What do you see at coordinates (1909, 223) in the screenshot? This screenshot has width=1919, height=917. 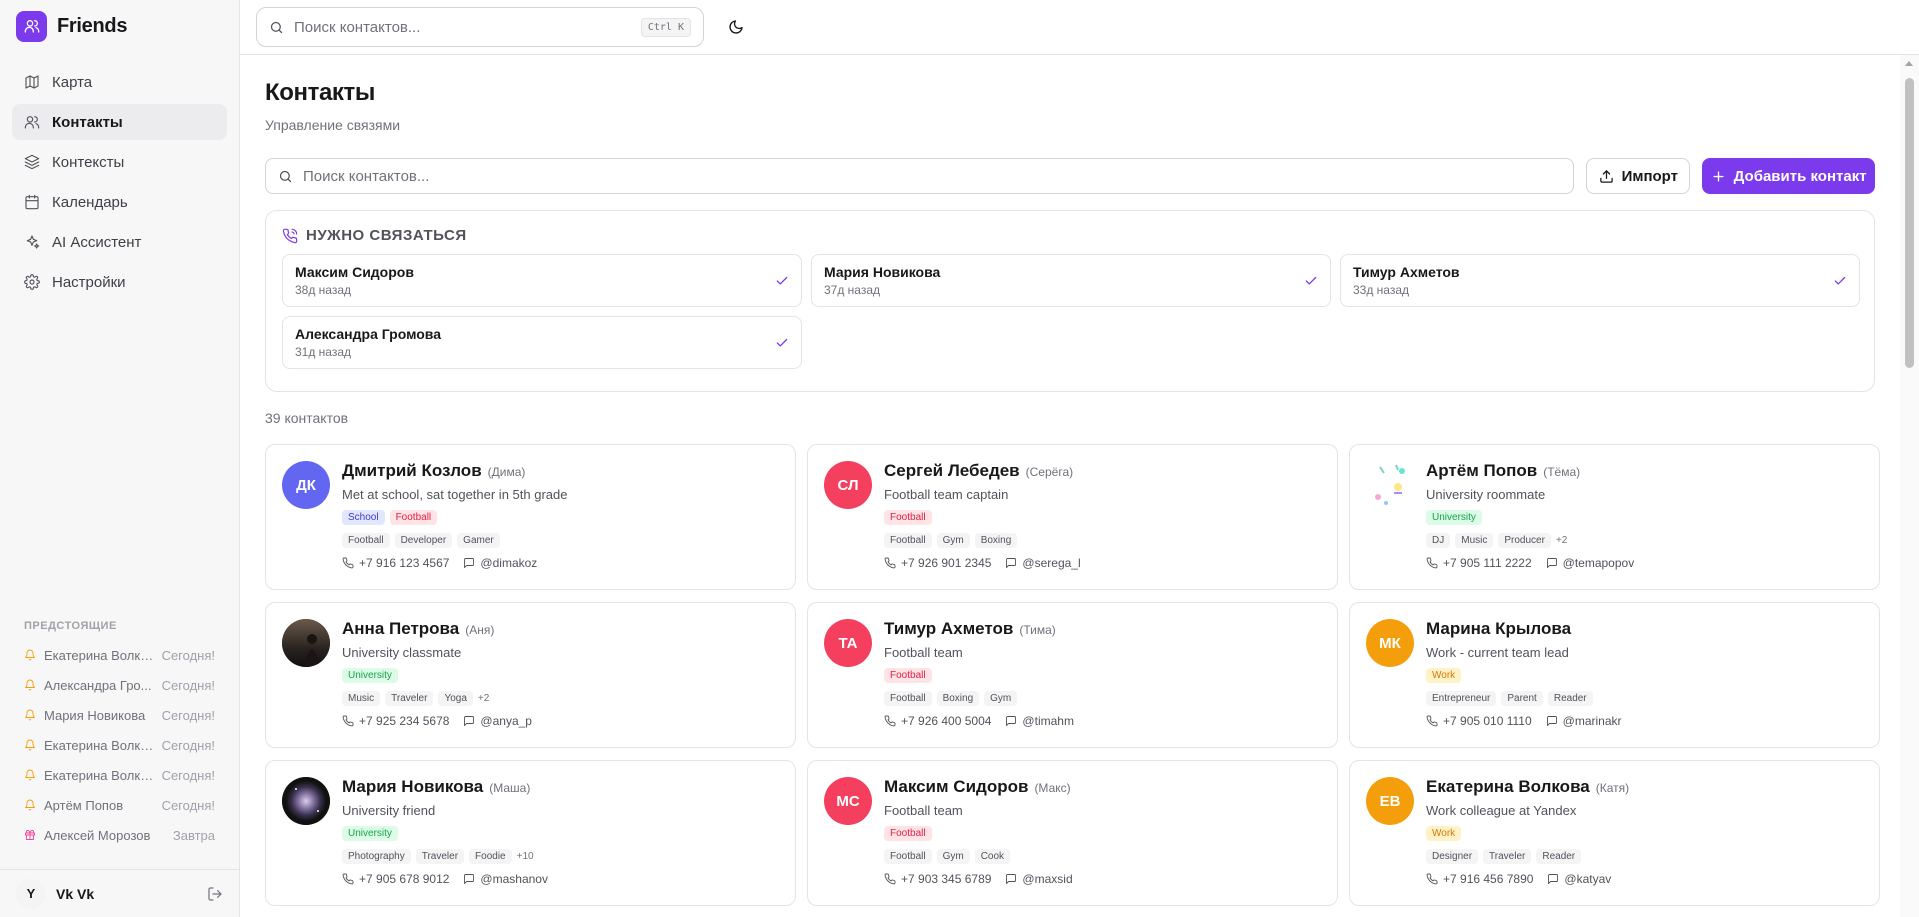 I see `scroll-thumb` at bounding box center [1909, 223].